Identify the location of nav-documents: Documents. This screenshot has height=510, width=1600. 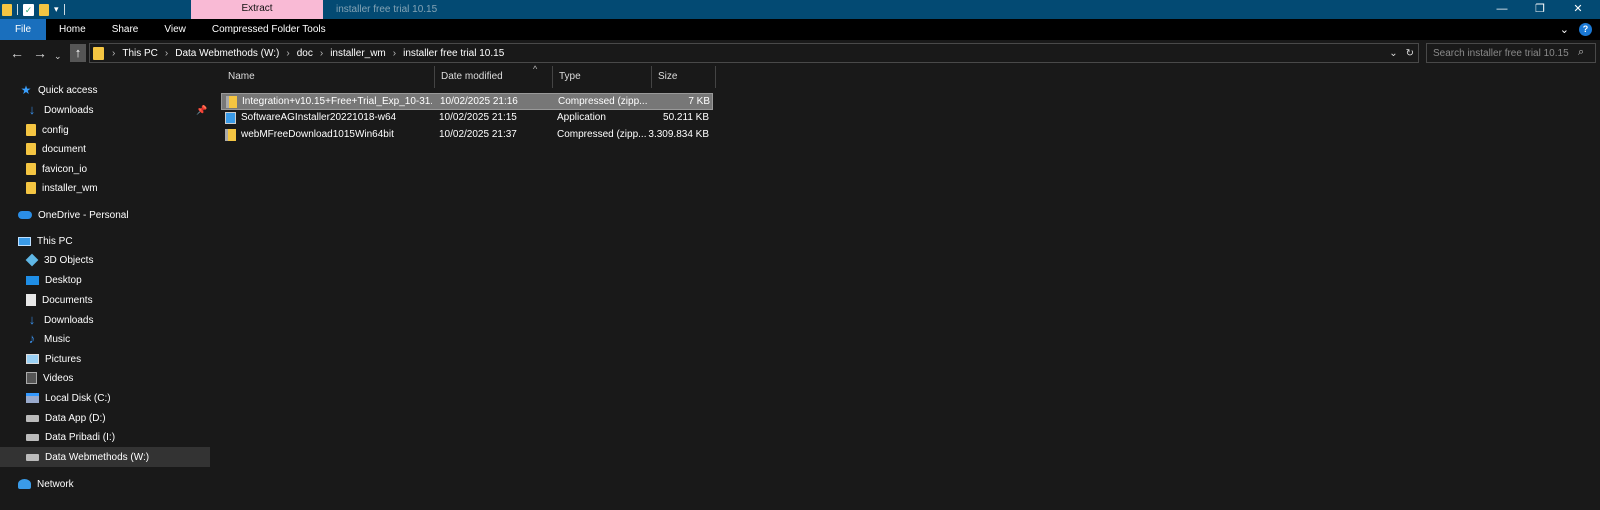
(131, 300).